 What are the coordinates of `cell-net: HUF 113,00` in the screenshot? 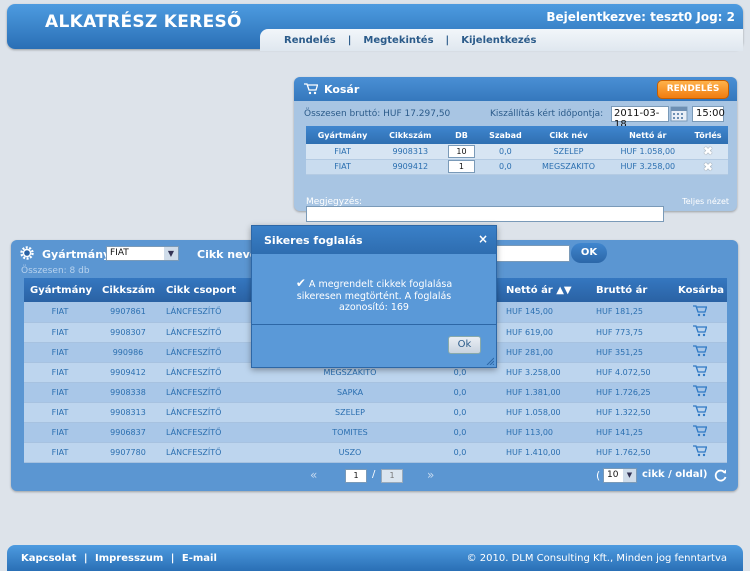 It's located at (545, 432).